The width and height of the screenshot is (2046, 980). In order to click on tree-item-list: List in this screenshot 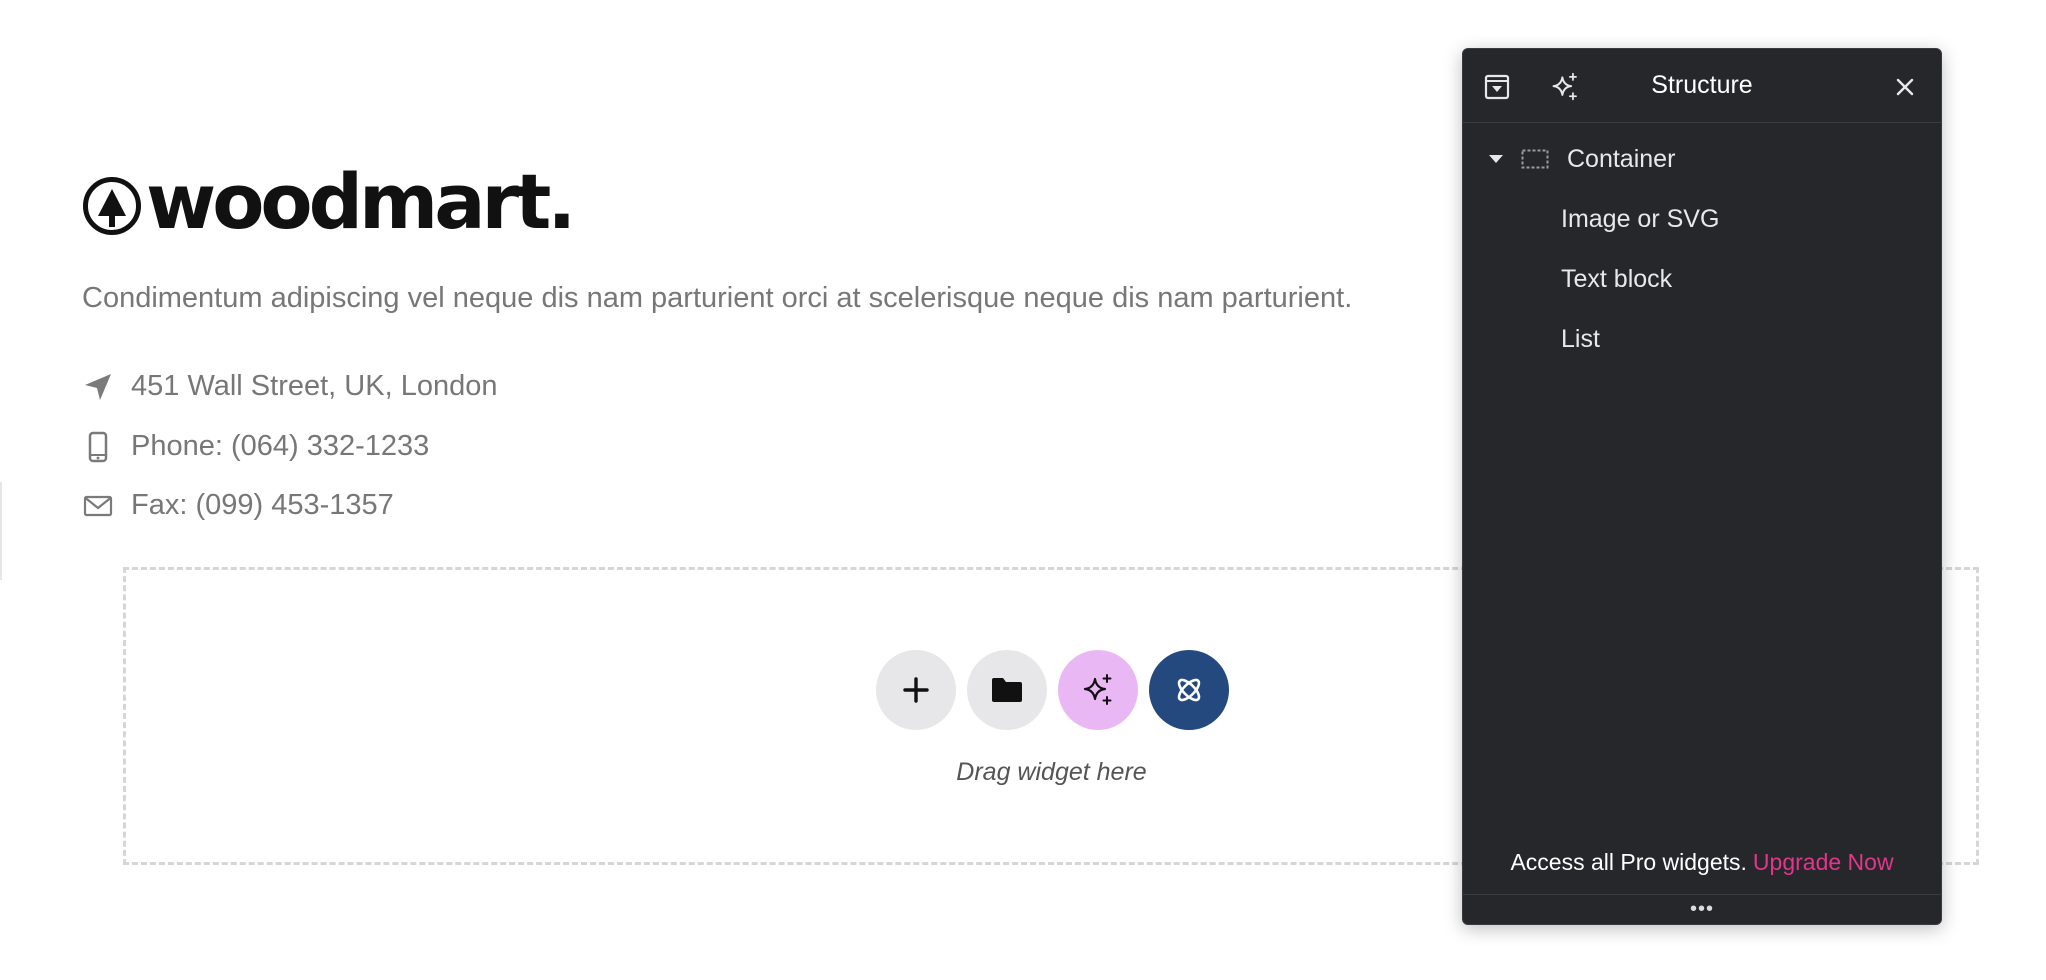, I will do `click(1580, 339)`.